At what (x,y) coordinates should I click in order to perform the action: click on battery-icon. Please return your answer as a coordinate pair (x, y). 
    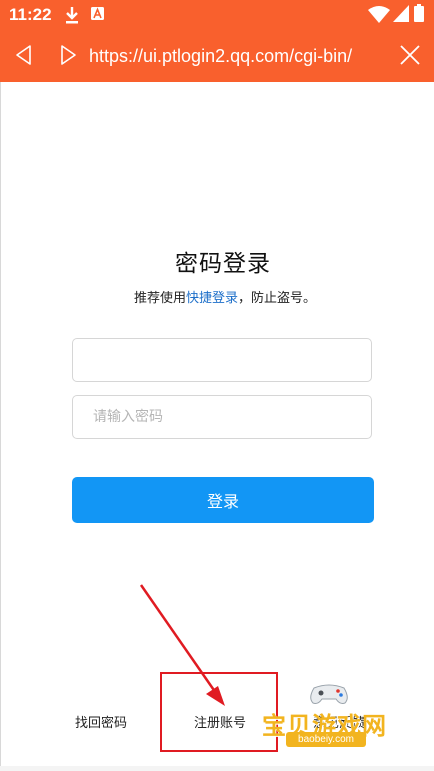
    Looking at the image, I should click on (419, 13).